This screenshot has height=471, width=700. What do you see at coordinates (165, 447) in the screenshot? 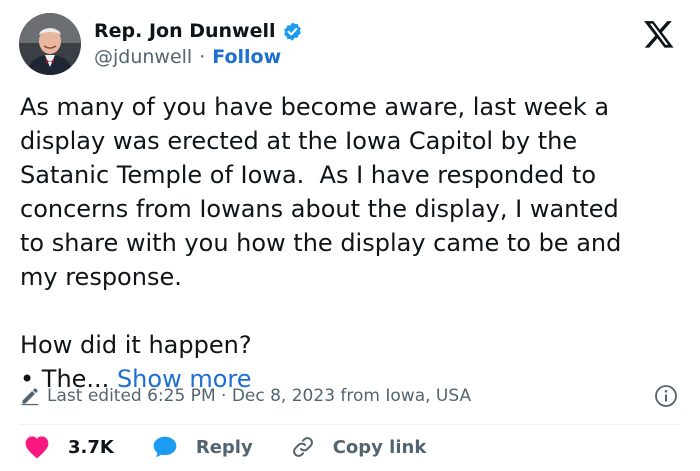
I see `speech-bubble-icon` at bounding box center [165, 447].